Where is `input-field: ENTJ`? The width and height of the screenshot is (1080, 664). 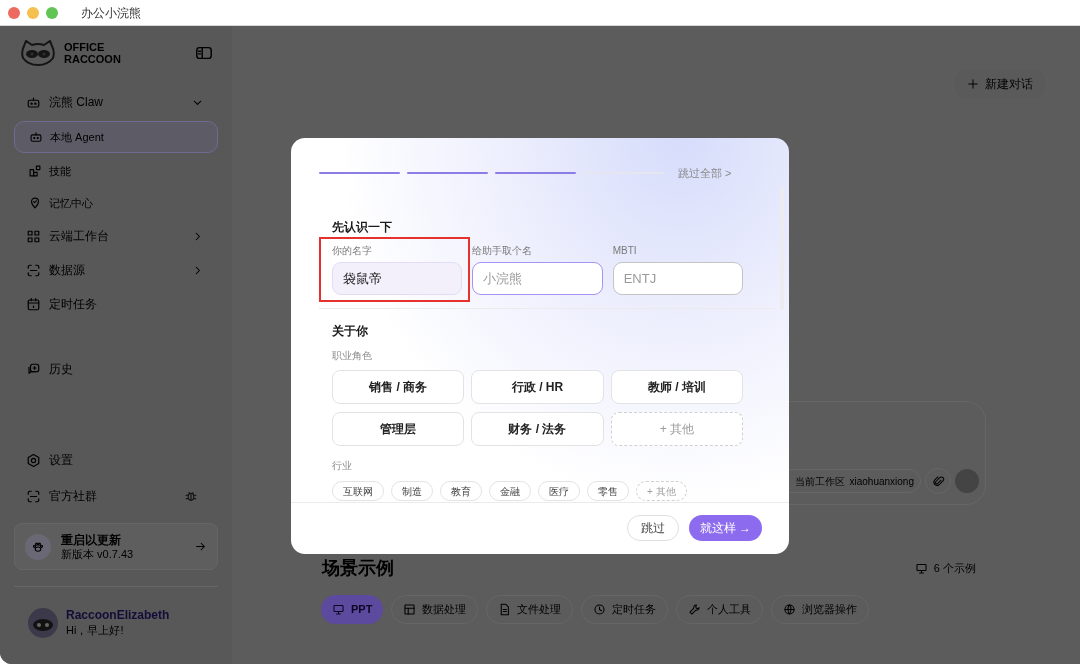
input-field: ENTJ is located at coordinates (677, 278).